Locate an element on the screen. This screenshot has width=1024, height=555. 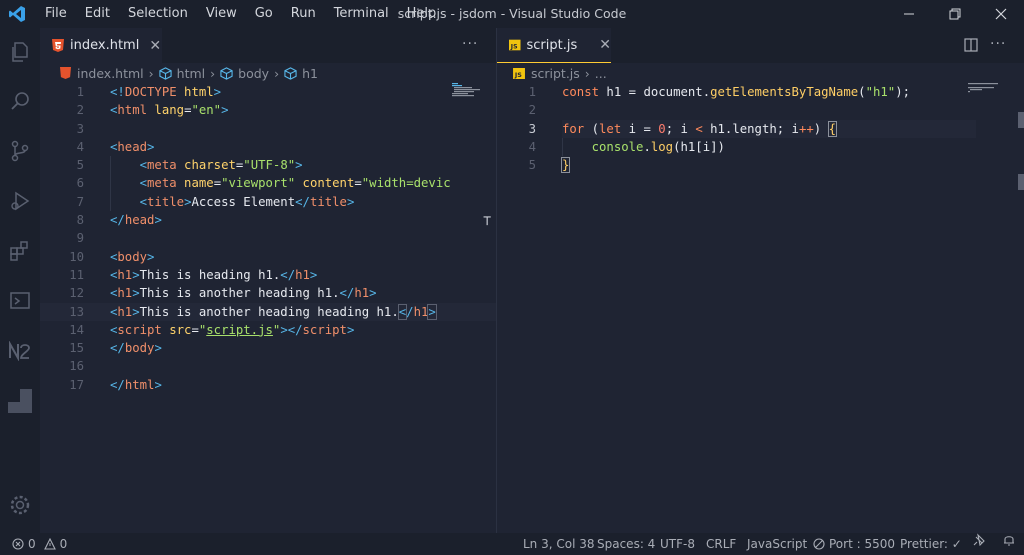
error-icon is located at coordinates (18, 544).